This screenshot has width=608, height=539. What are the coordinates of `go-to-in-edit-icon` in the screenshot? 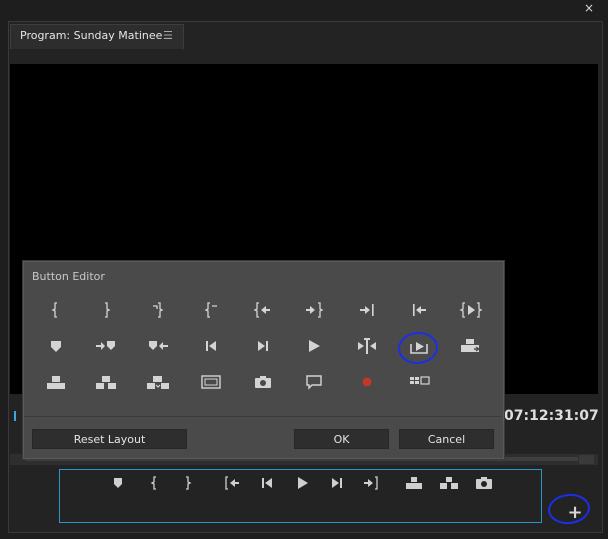 It's located at (263, 310).